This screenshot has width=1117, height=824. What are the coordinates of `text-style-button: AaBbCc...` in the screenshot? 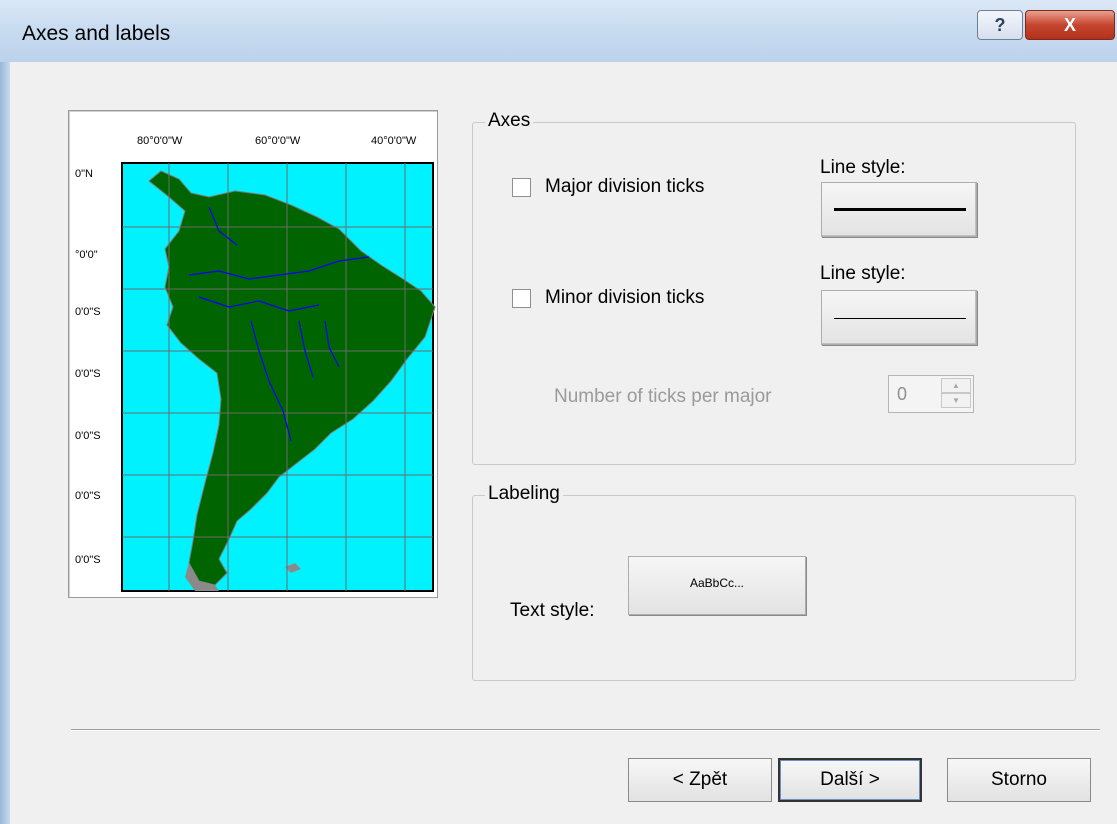 It's located at (717, 585).